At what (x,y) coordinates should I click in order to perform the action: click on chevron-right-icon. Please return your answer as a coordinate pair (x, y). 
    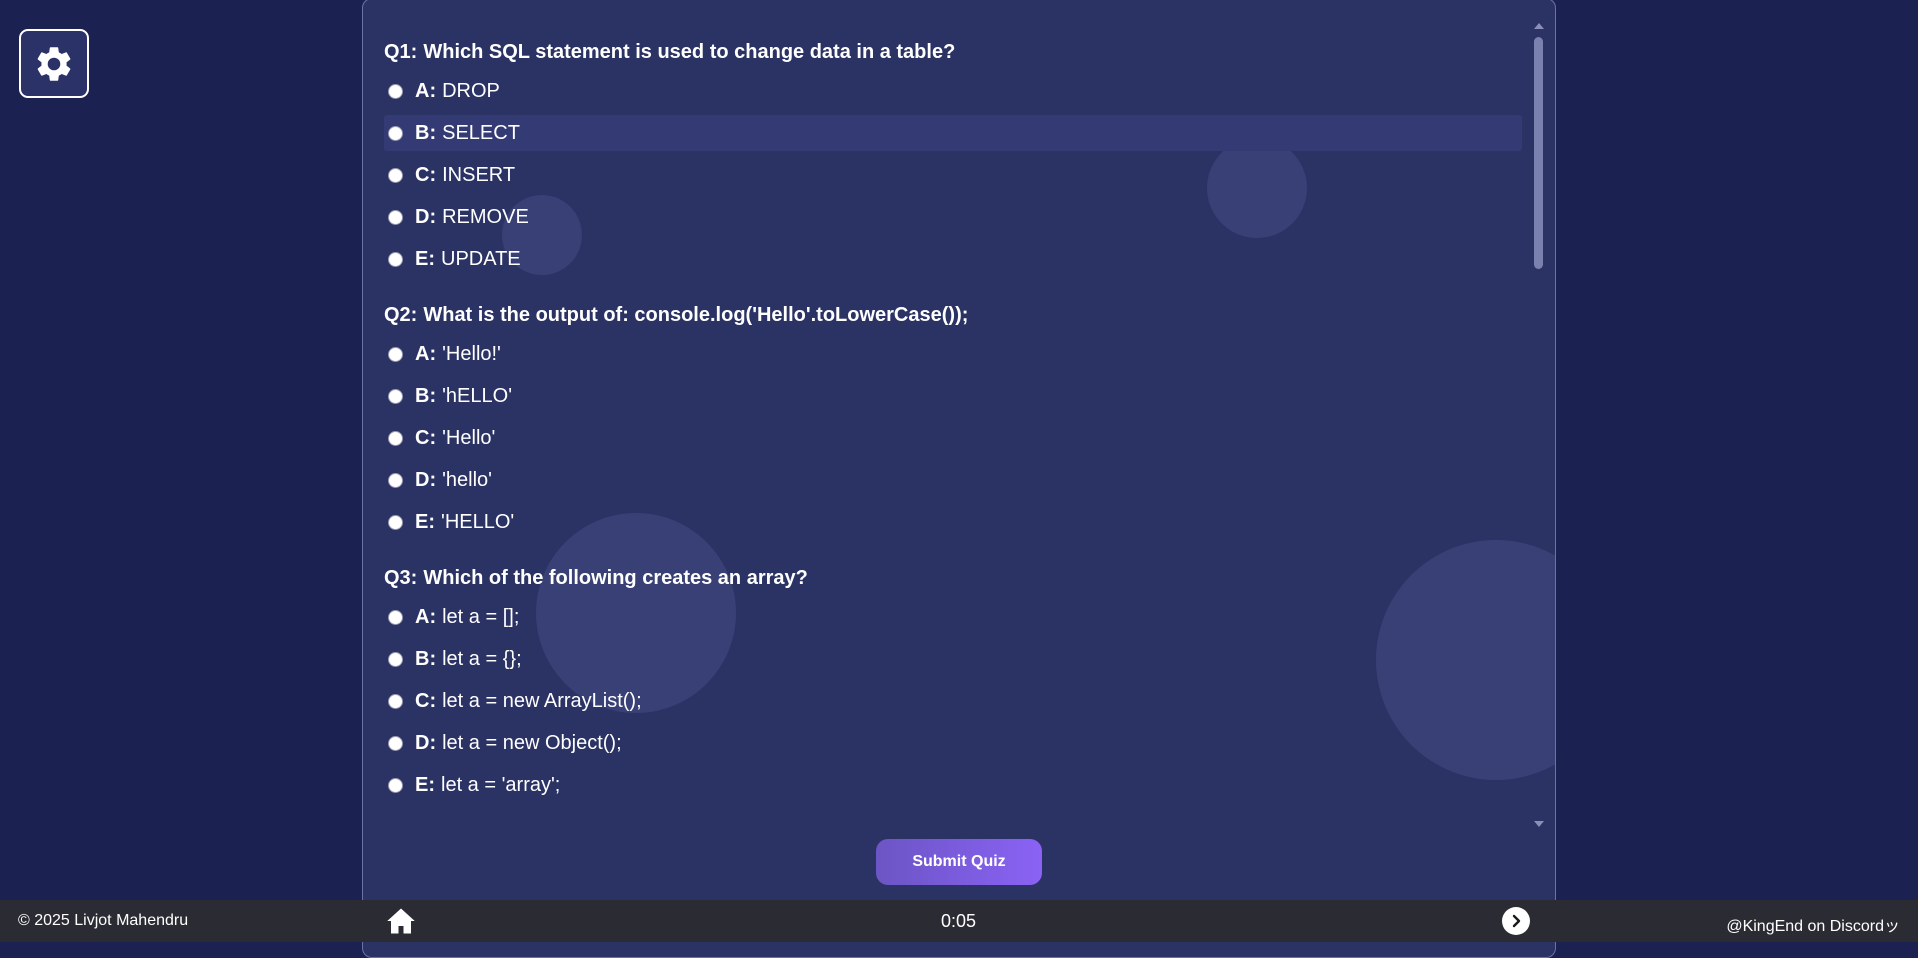
    Looking at the image, I should click on (1516, 921).